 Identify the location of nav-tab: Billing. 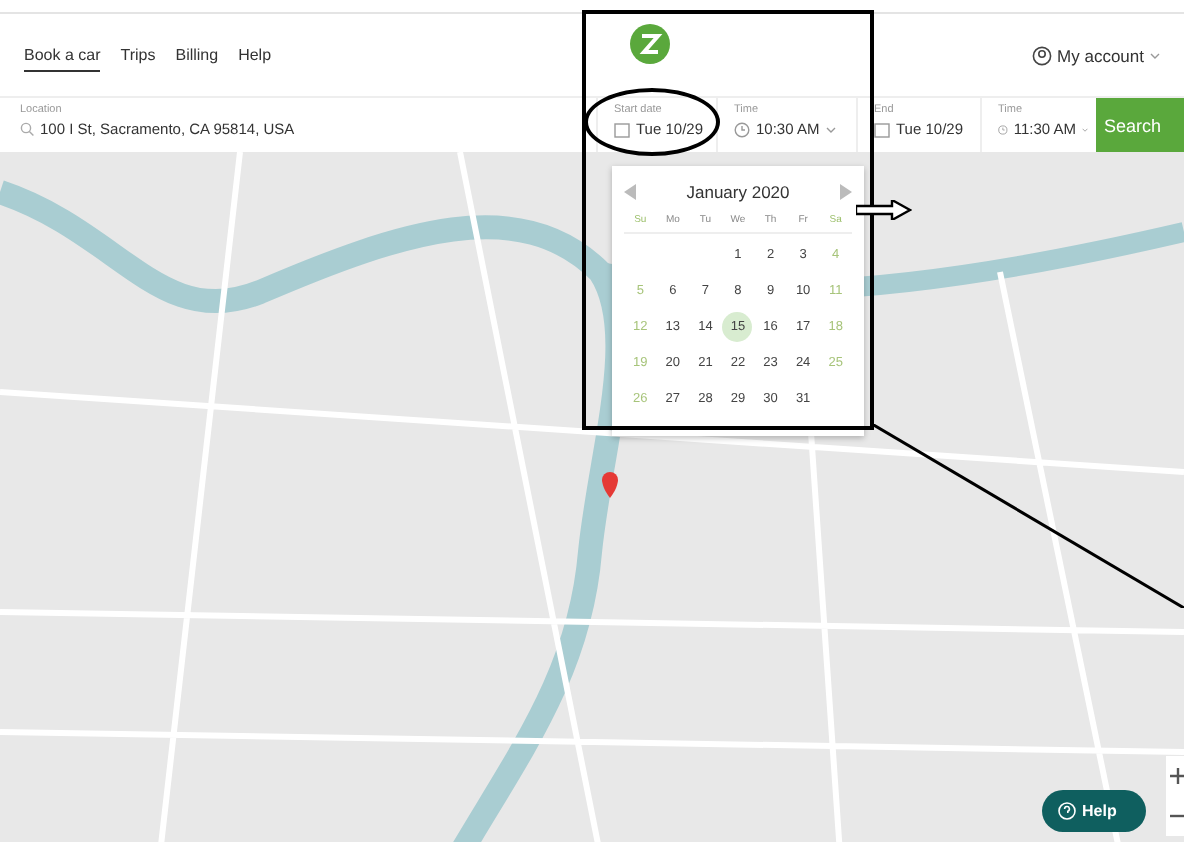
(197, 55).